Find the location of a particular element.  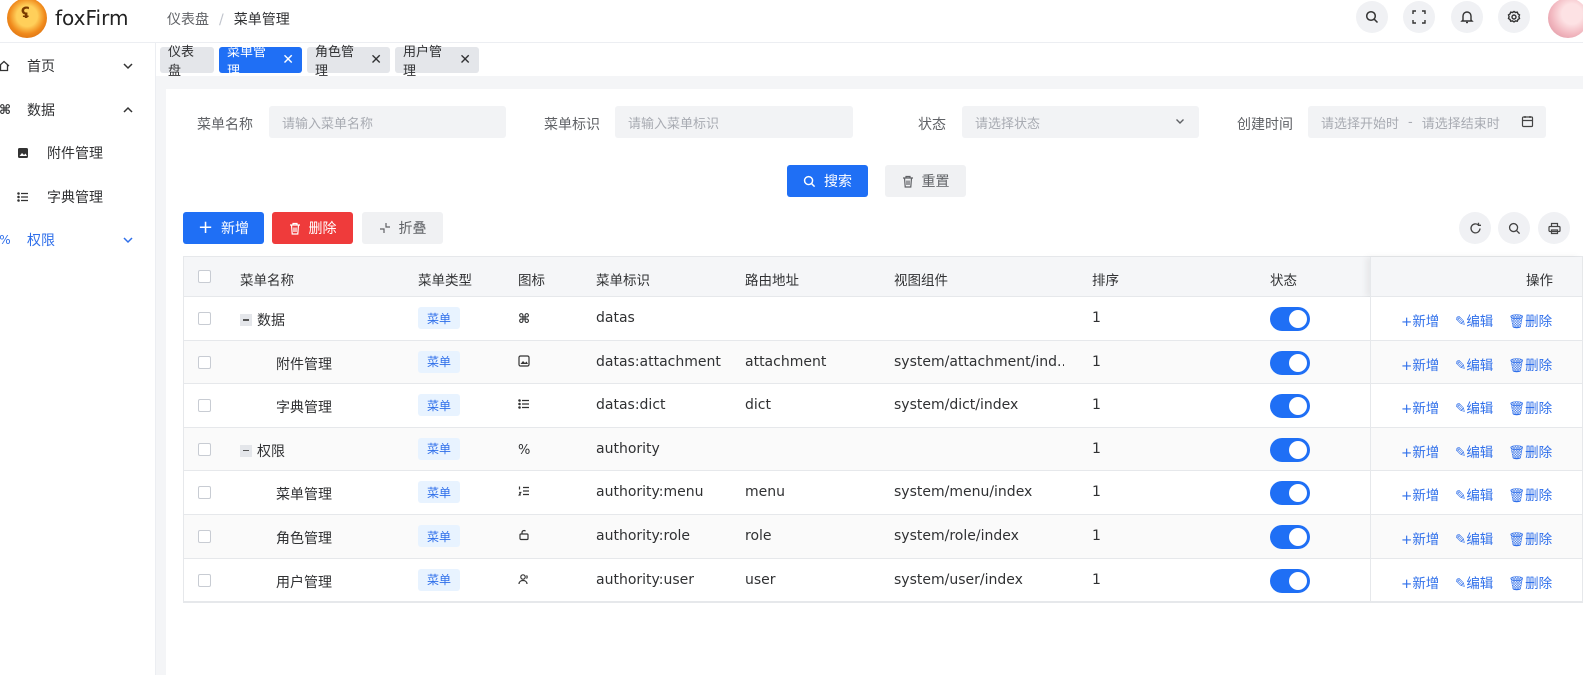

tab-role-management: 角色管理 ✕ is located at coordinates (348, 62).